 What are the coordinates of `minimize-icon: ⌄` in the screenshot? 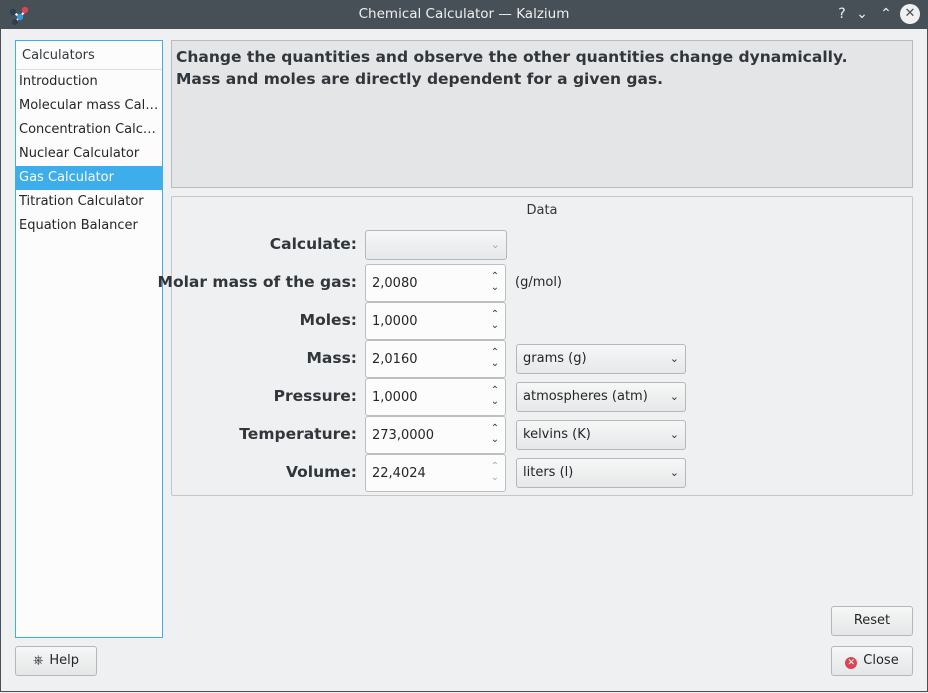 It's located at (862, 14).